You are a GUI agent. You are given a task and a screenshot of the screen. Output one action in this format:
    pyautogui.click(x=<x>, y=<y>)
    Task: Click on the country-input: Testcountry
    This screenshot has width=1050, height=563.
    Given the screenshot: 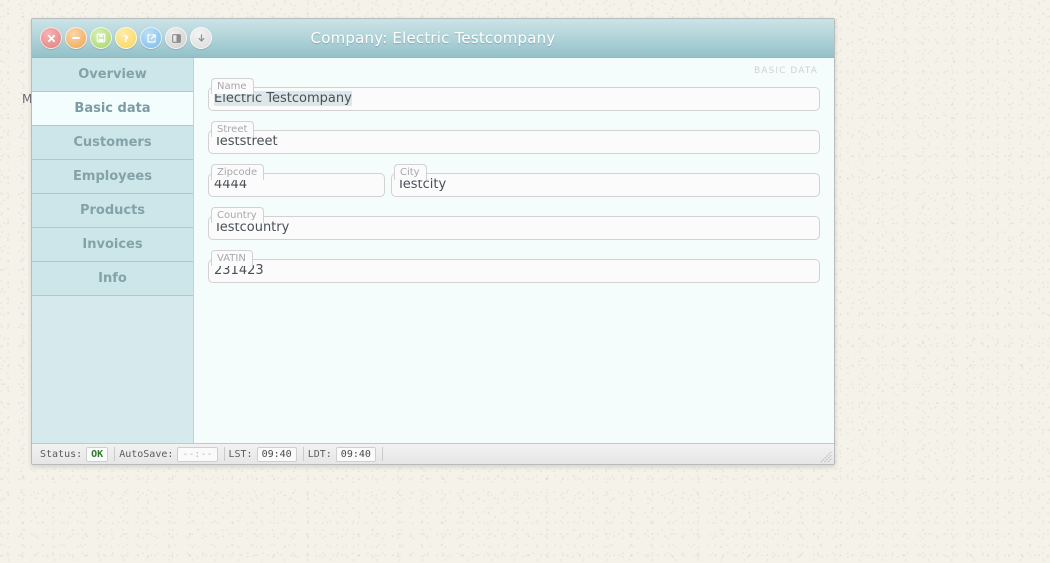 What is the action you would take?
    pyautogui.click(x=514, y=228)
    